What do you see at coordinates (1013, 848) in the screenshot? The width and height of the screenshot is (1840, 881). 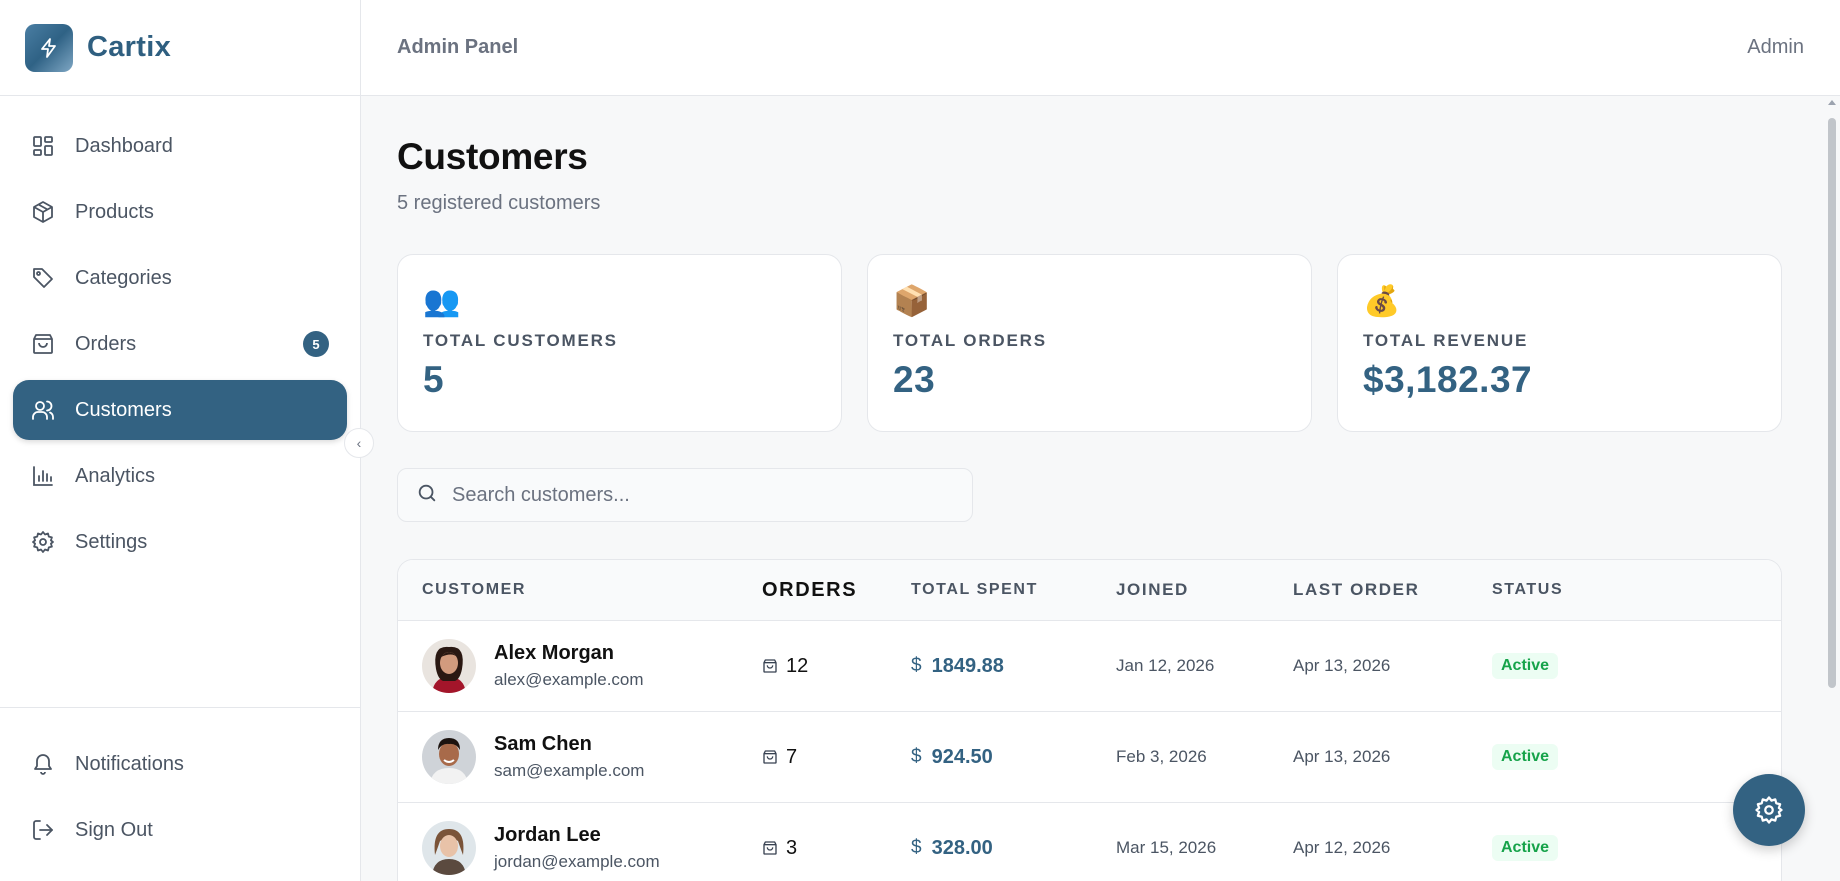 I see `spent-cell: $ 328.00` at bounding box center [1013, 848].